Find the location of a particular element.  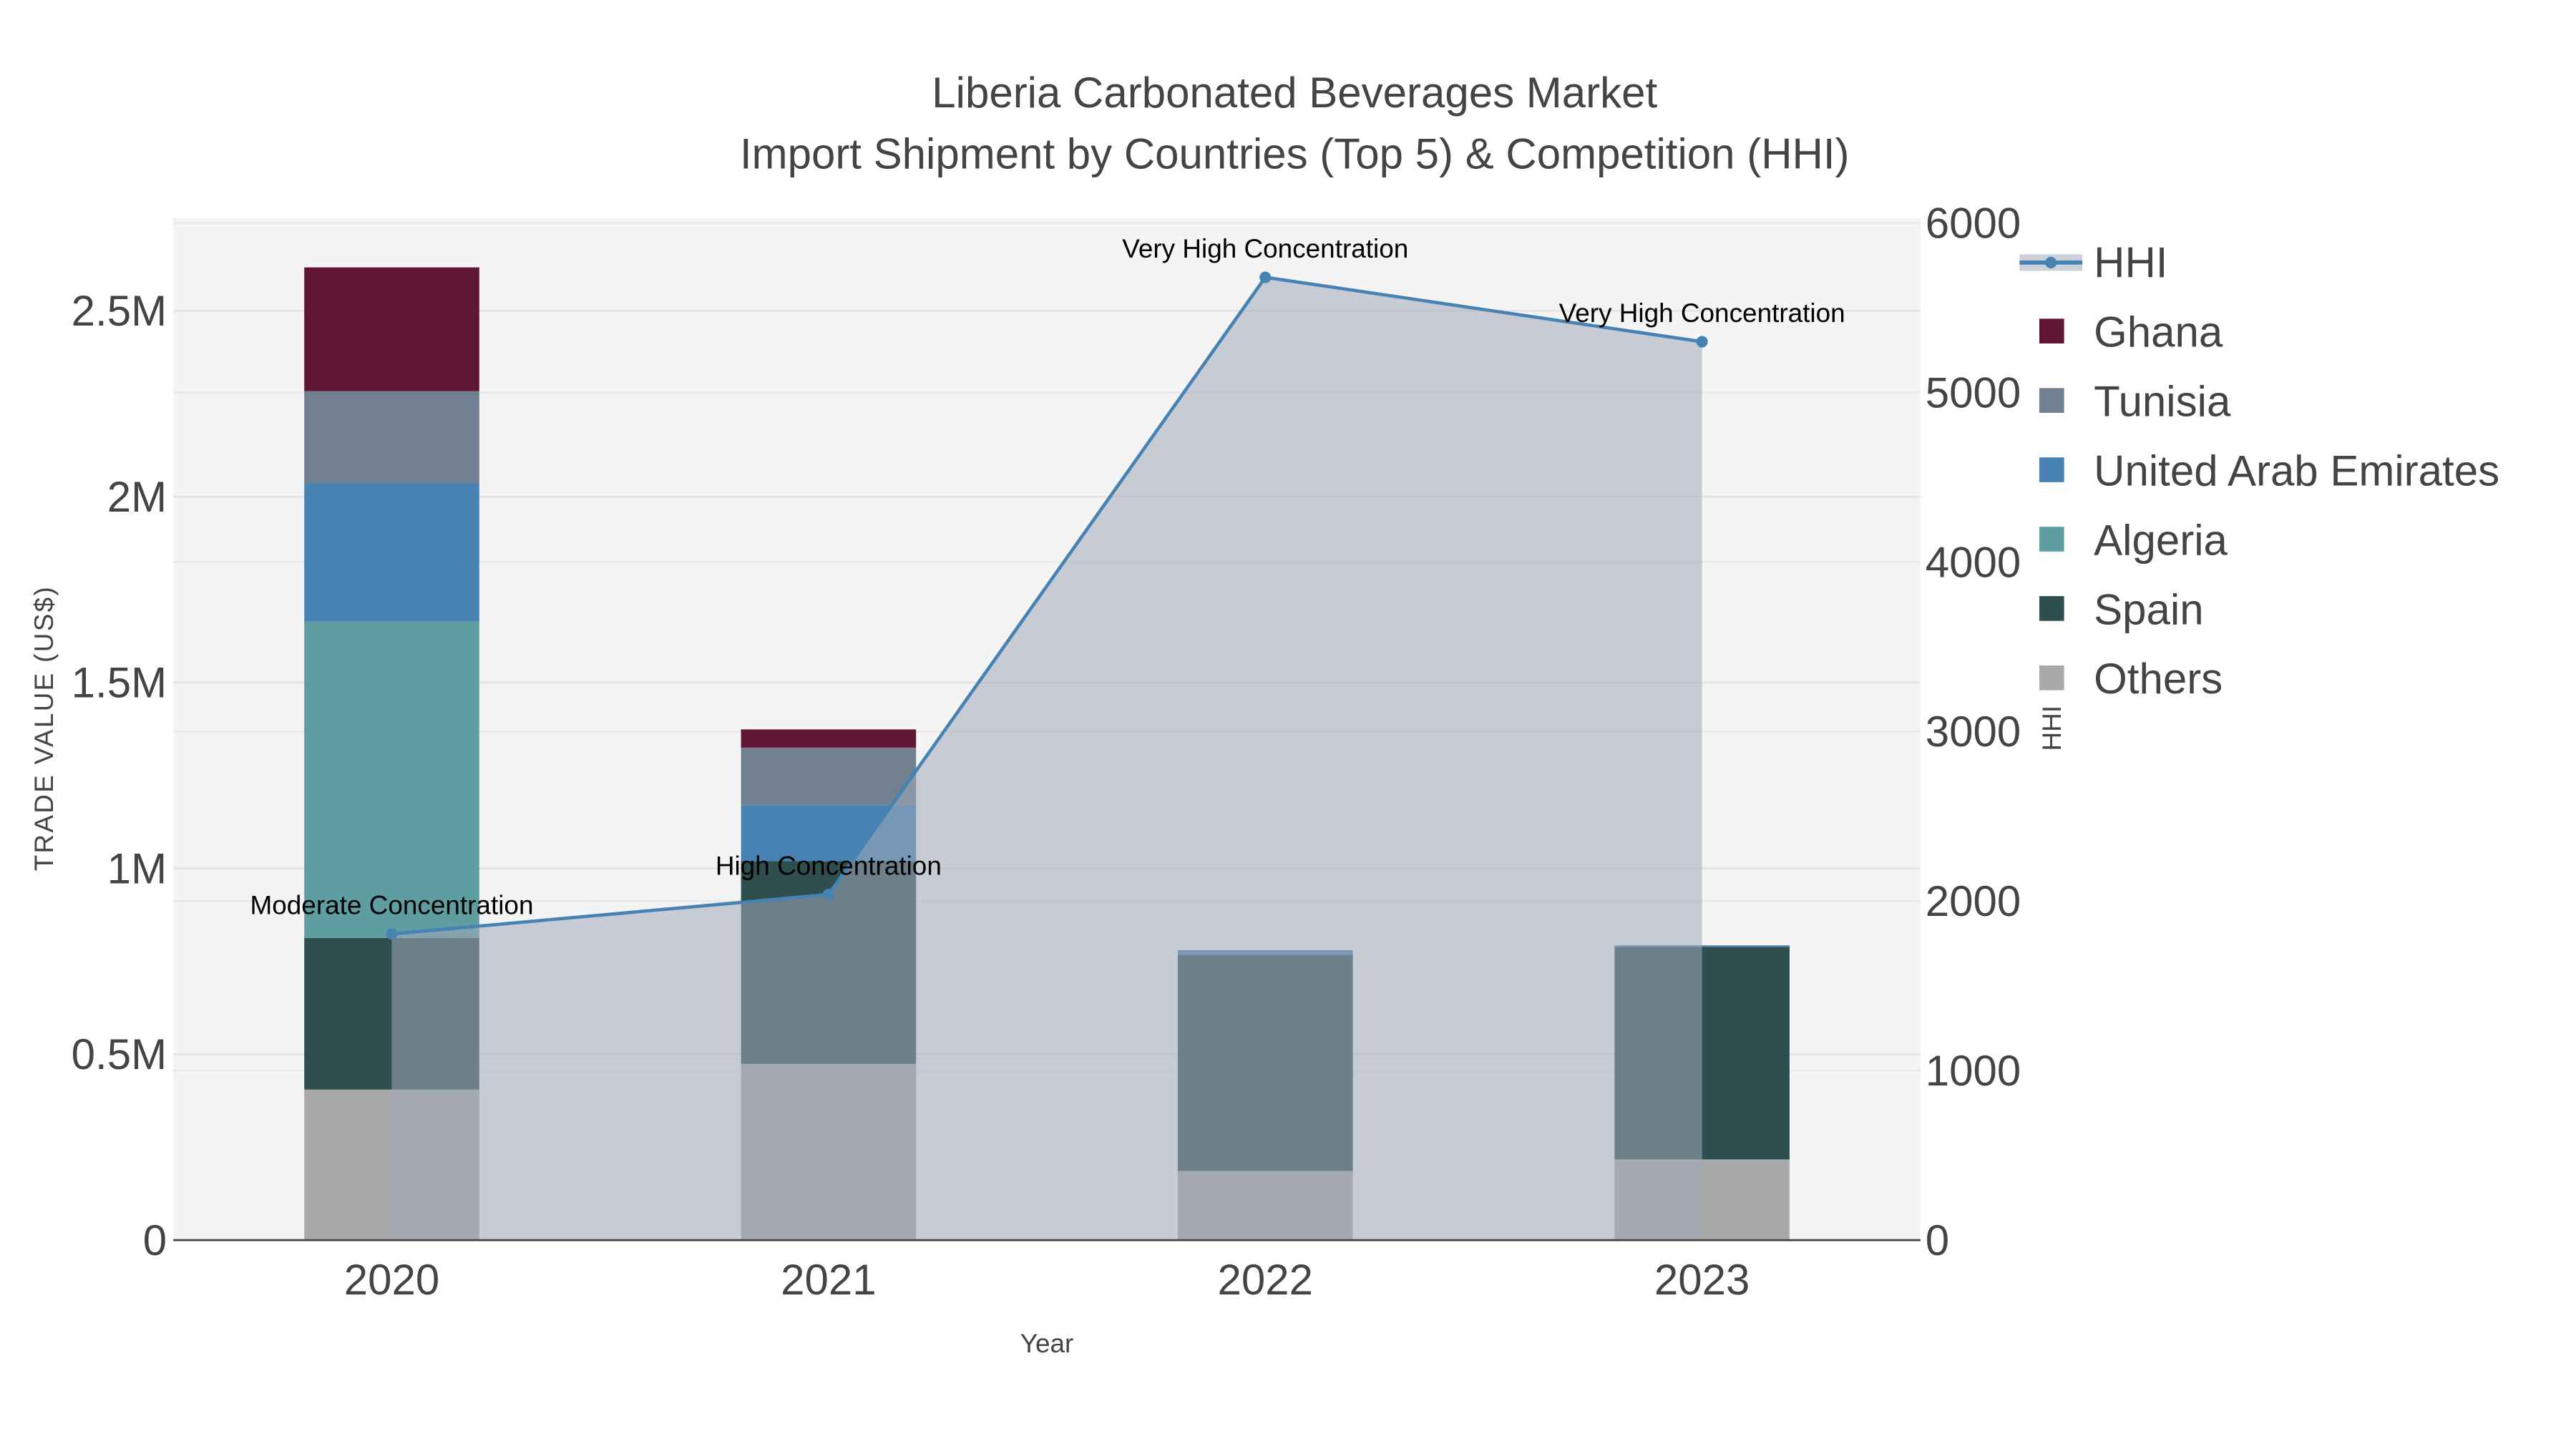

y2-tick-label: 3000 is located at coordinates (1973, 732).